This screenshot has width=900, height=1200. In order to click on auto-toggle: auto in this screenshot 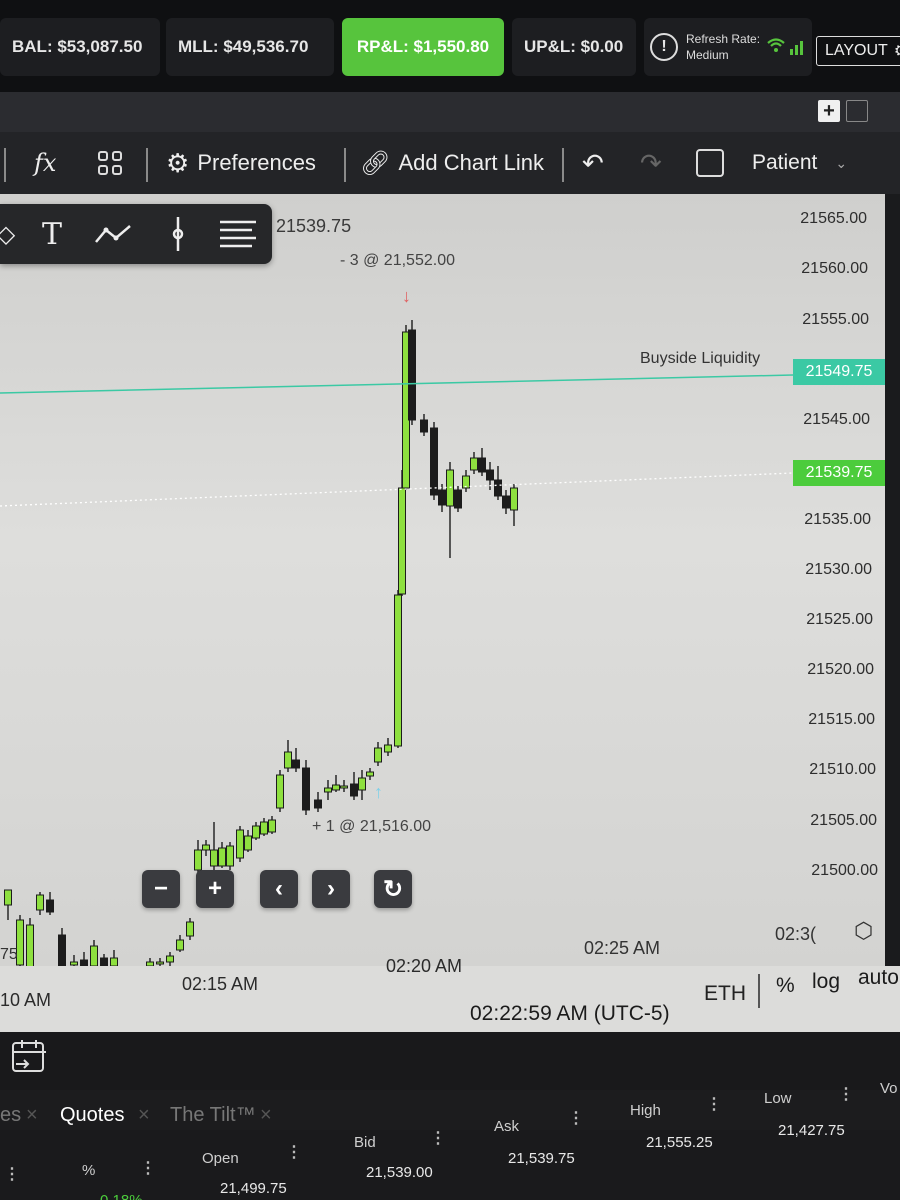, I will do `click(878, 978)`.